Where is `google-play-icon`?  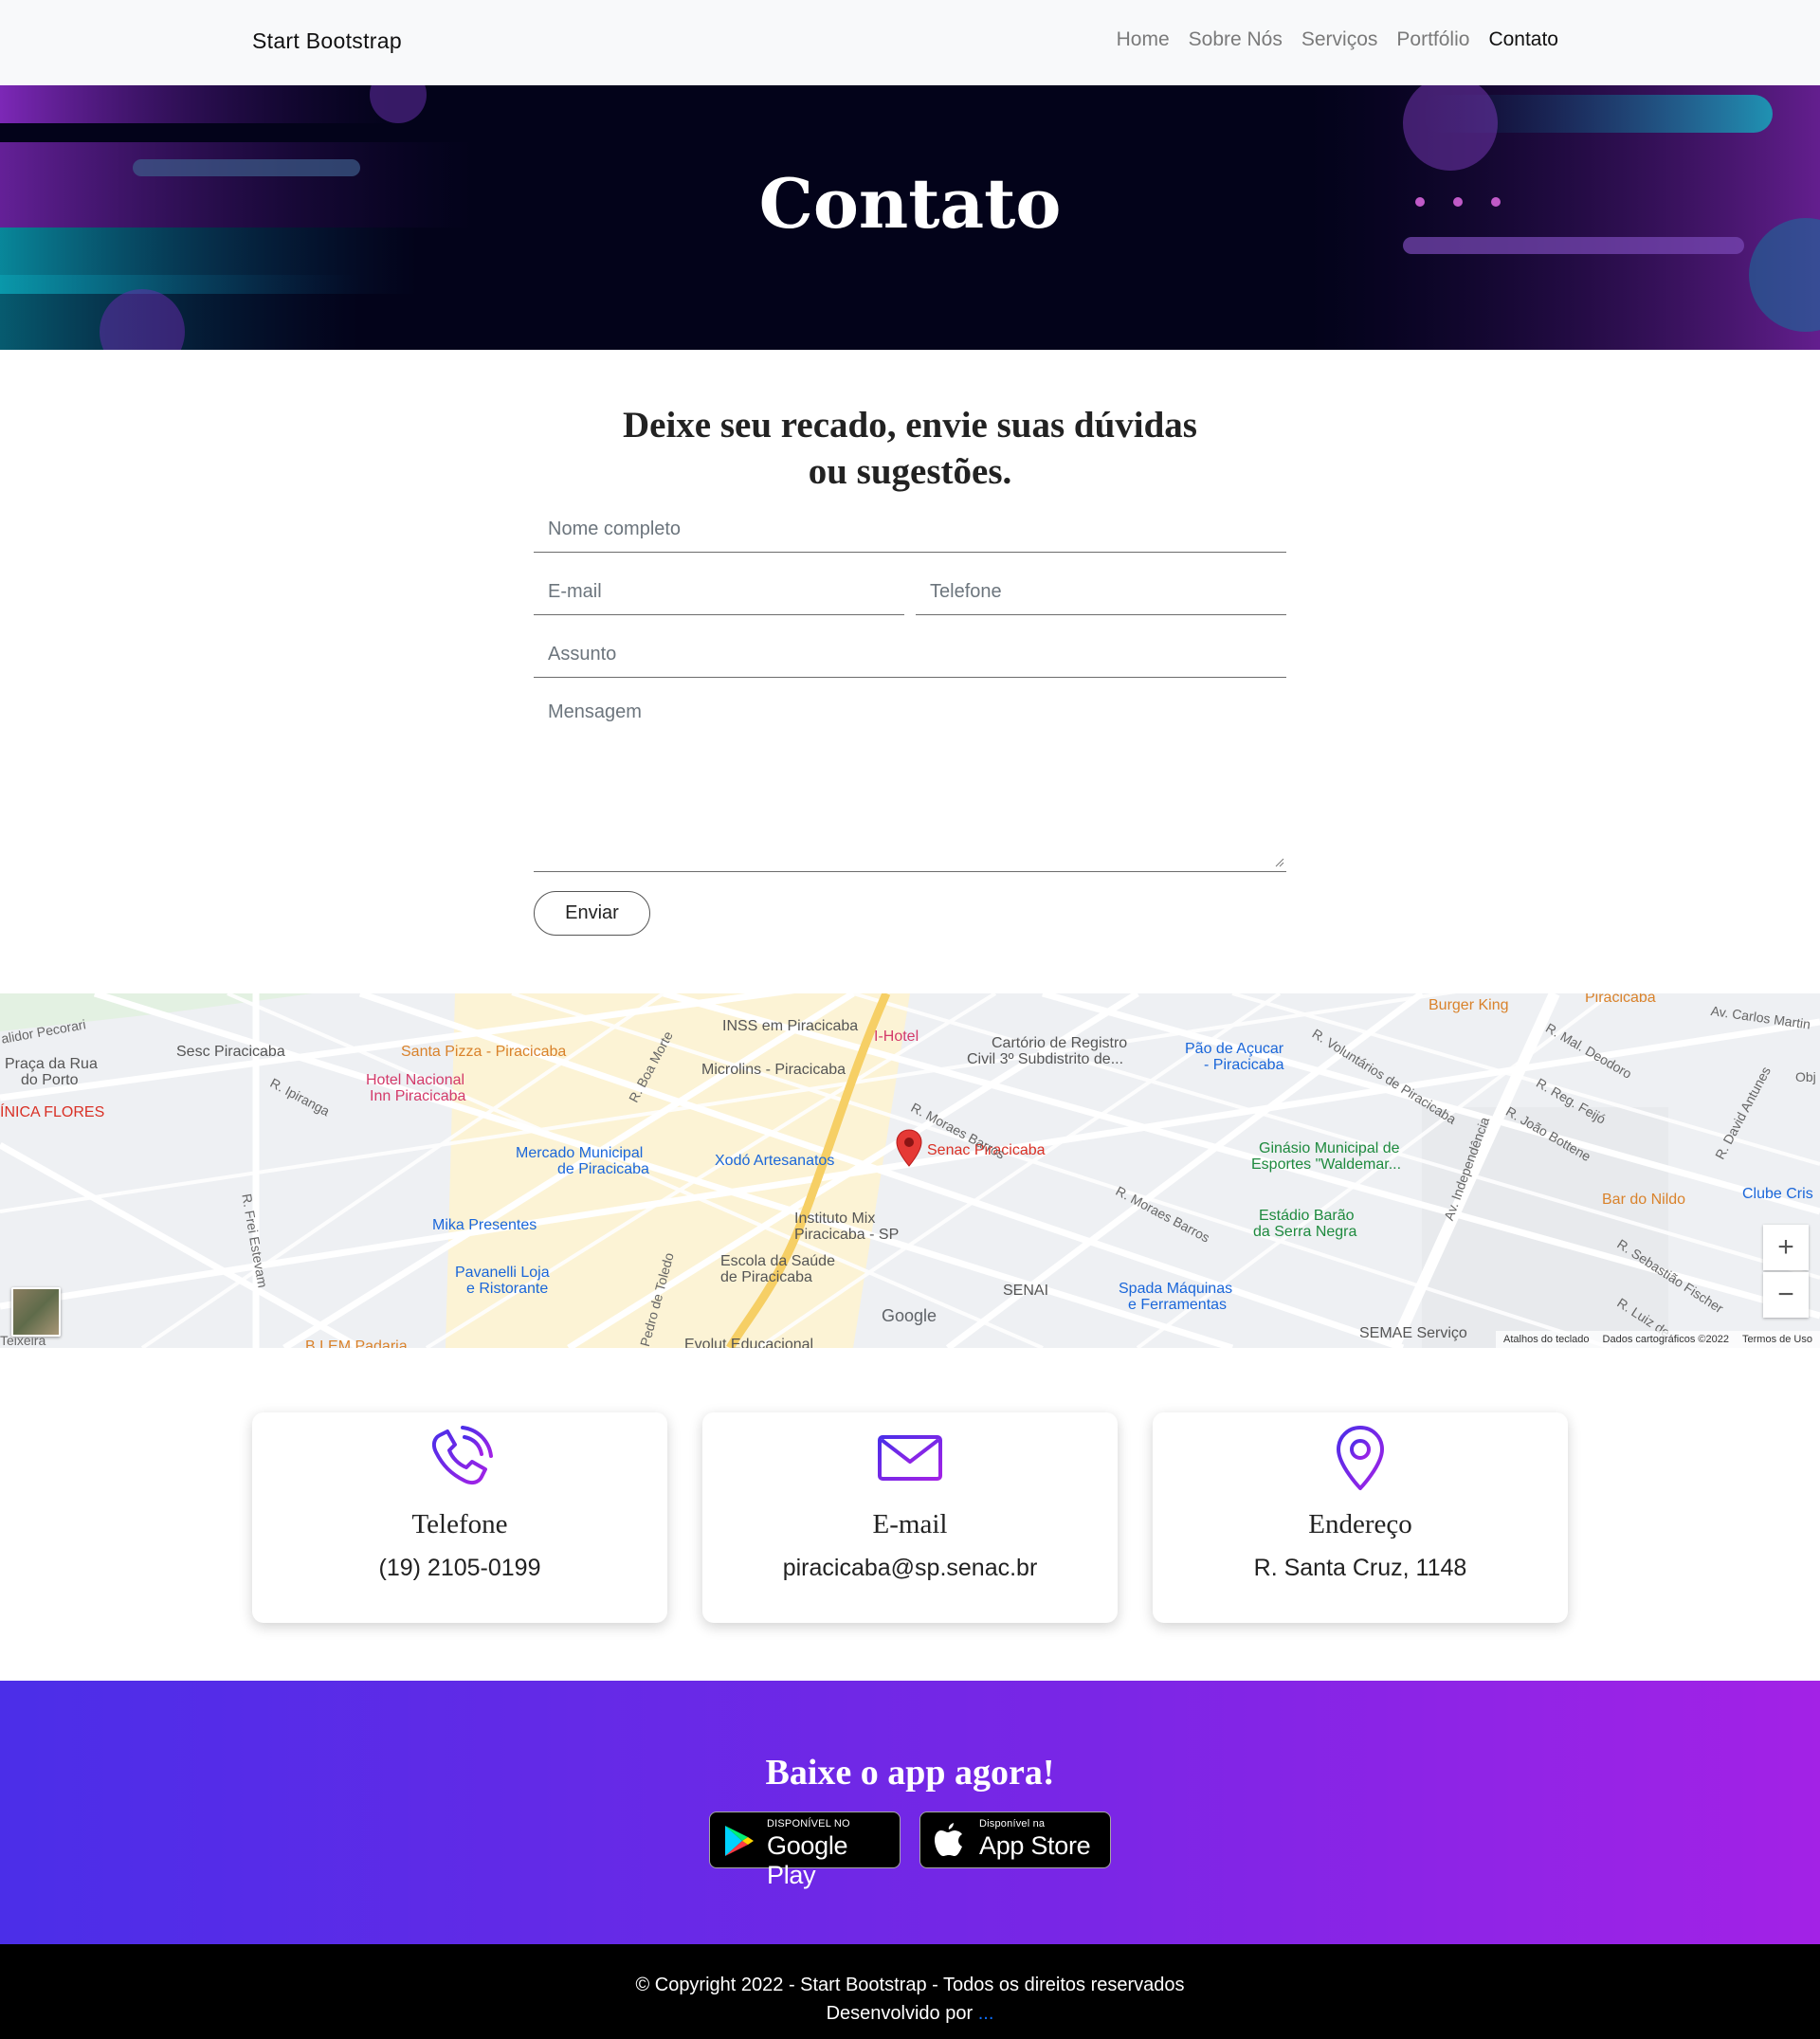
google-play-icon is located at coordinates (739, 1841).